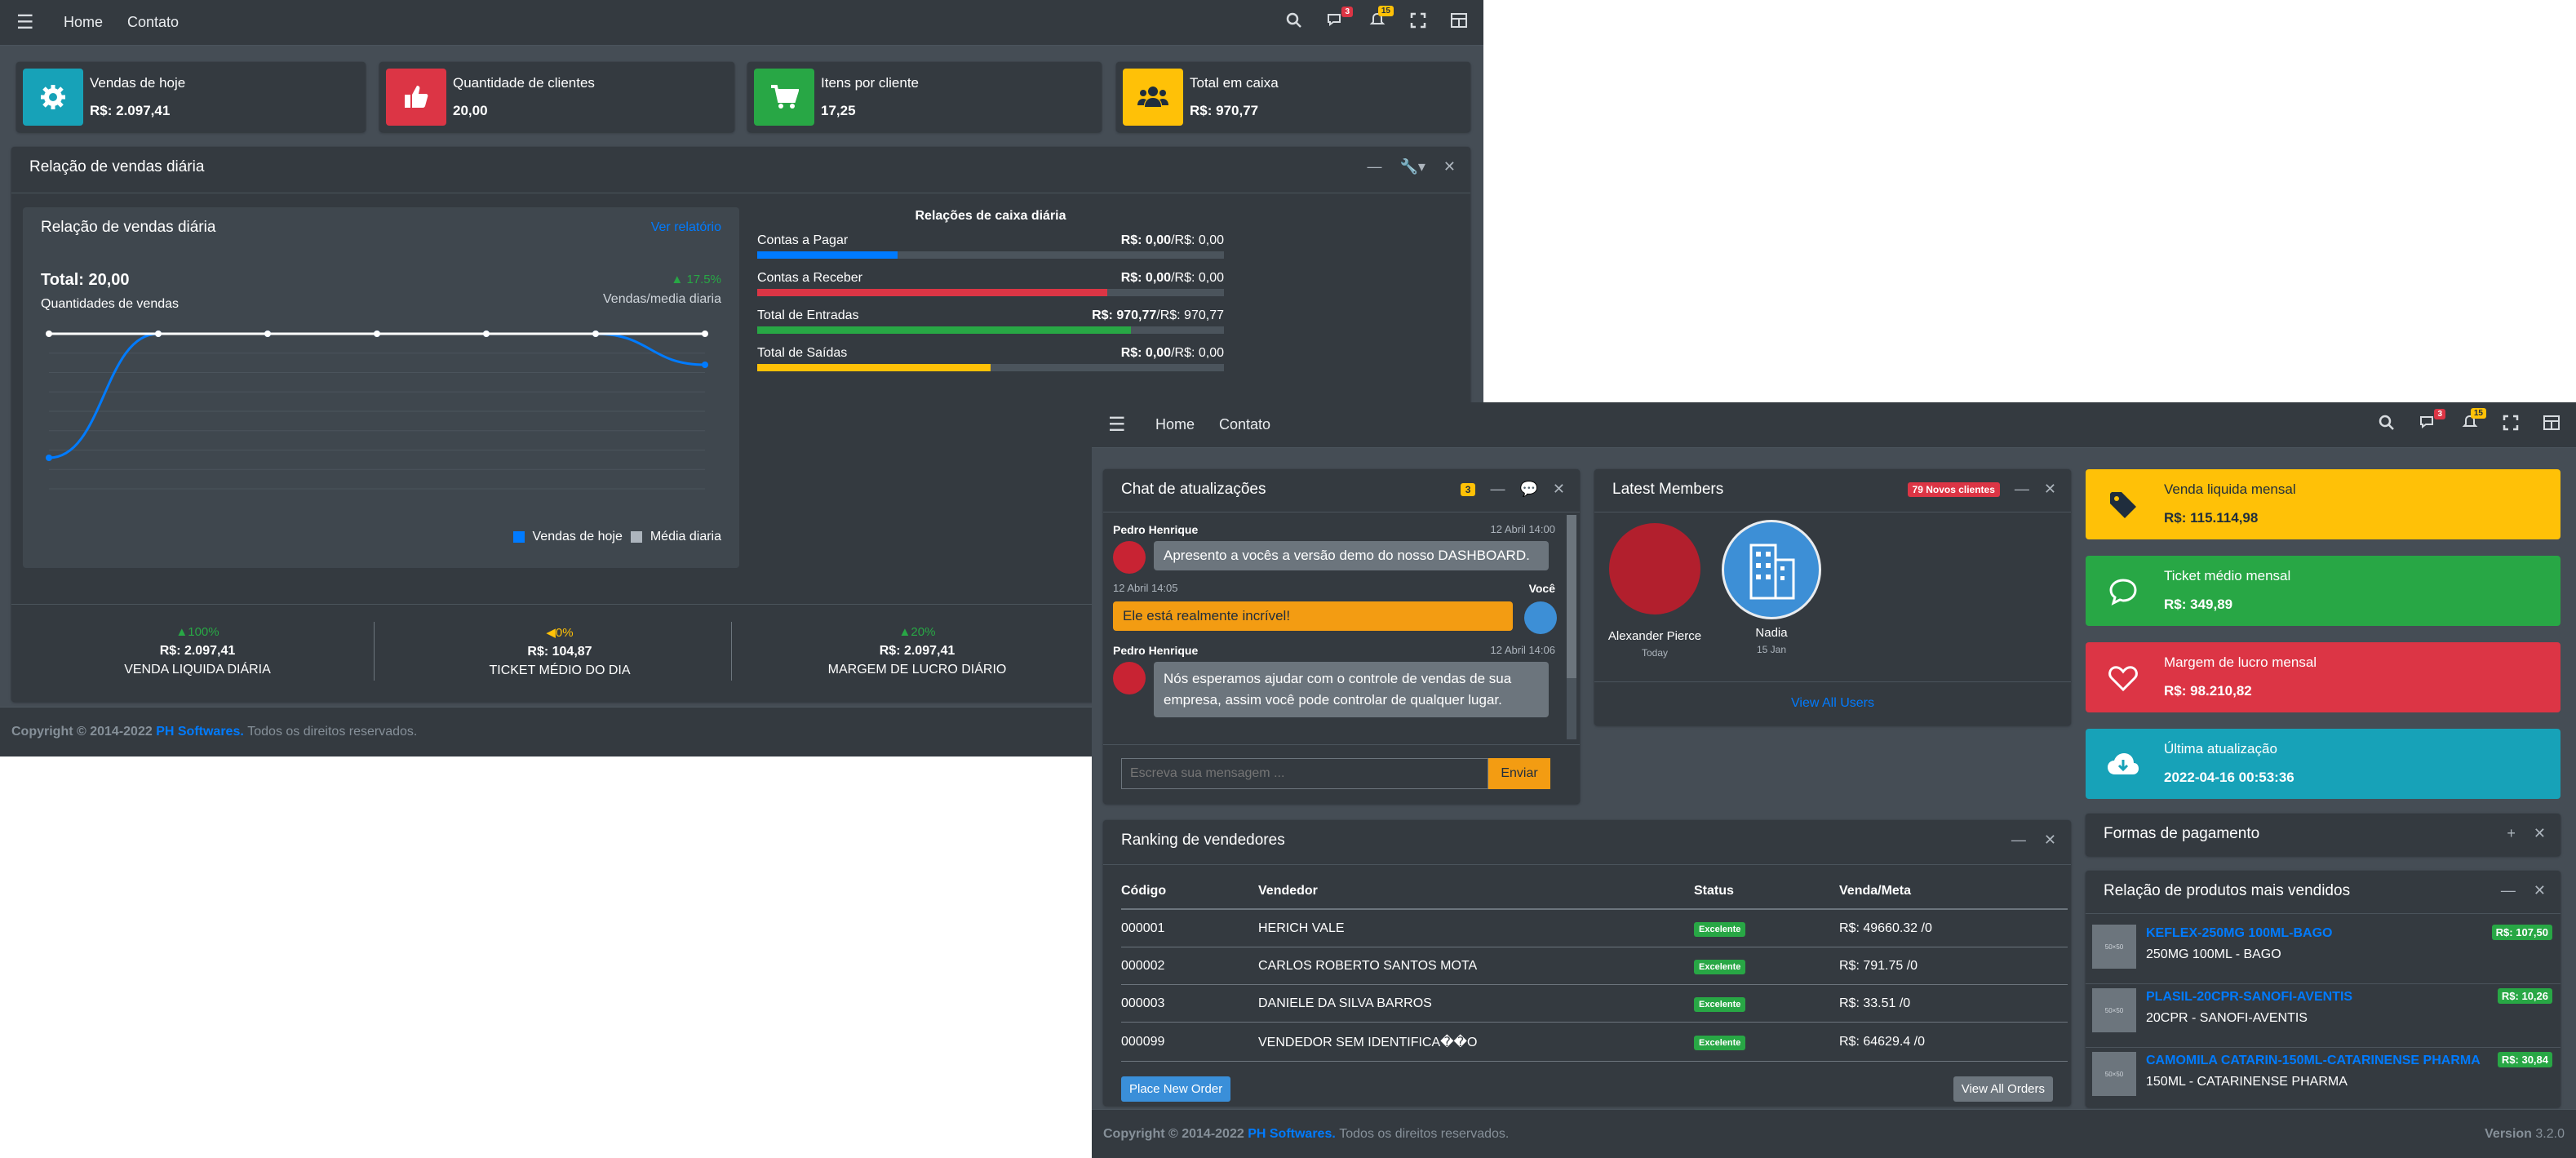 This screenshot has width=2576, height=1158. I want to click on scrollbar-thumb, so click(1571, 596).